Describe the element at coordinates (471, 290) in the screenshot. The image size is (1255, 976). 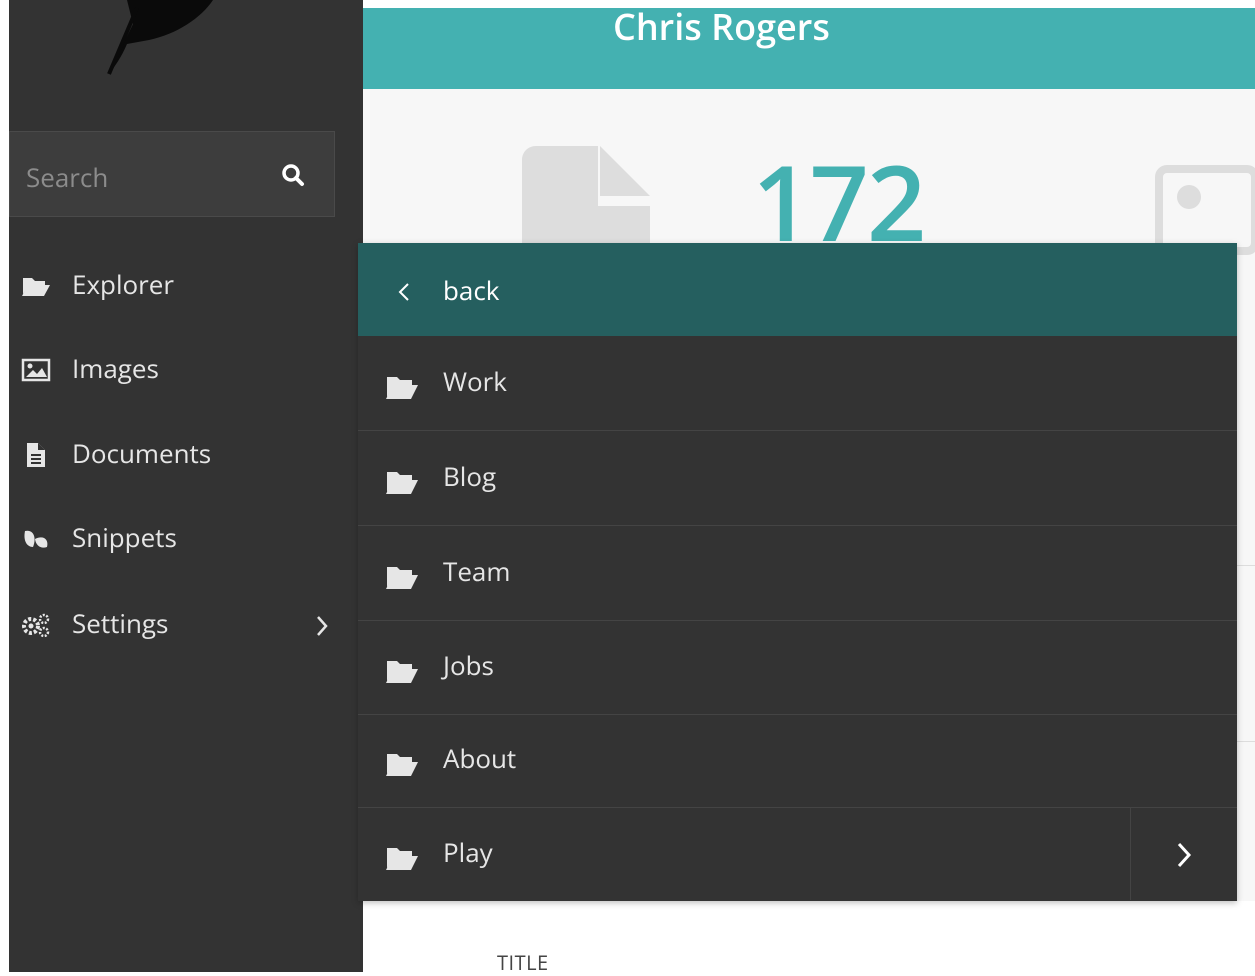
I see `back-label: back` at that location.